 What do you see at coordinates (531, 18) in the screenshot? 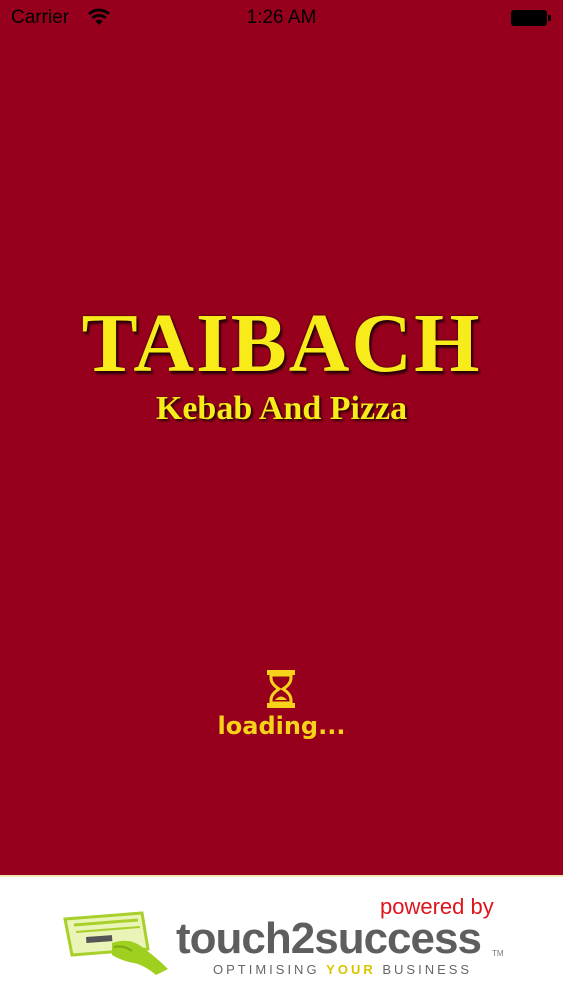
I see `battery-icon` at bounding box center [531, 18].